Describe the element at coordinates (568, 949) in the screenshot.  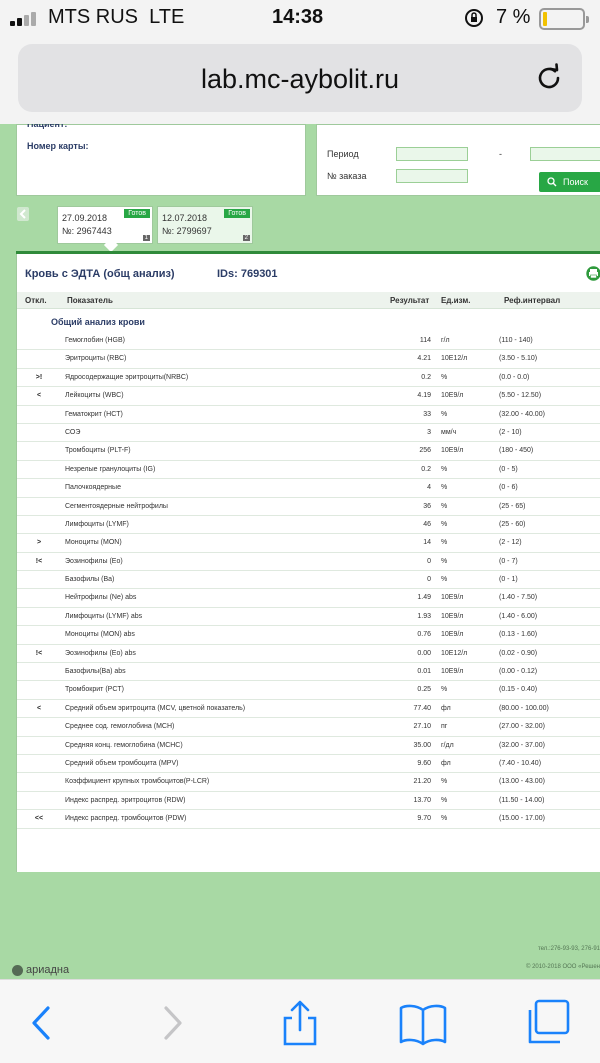
I see `footer-phone: тел.:276-93-93, 276-91` at that location.